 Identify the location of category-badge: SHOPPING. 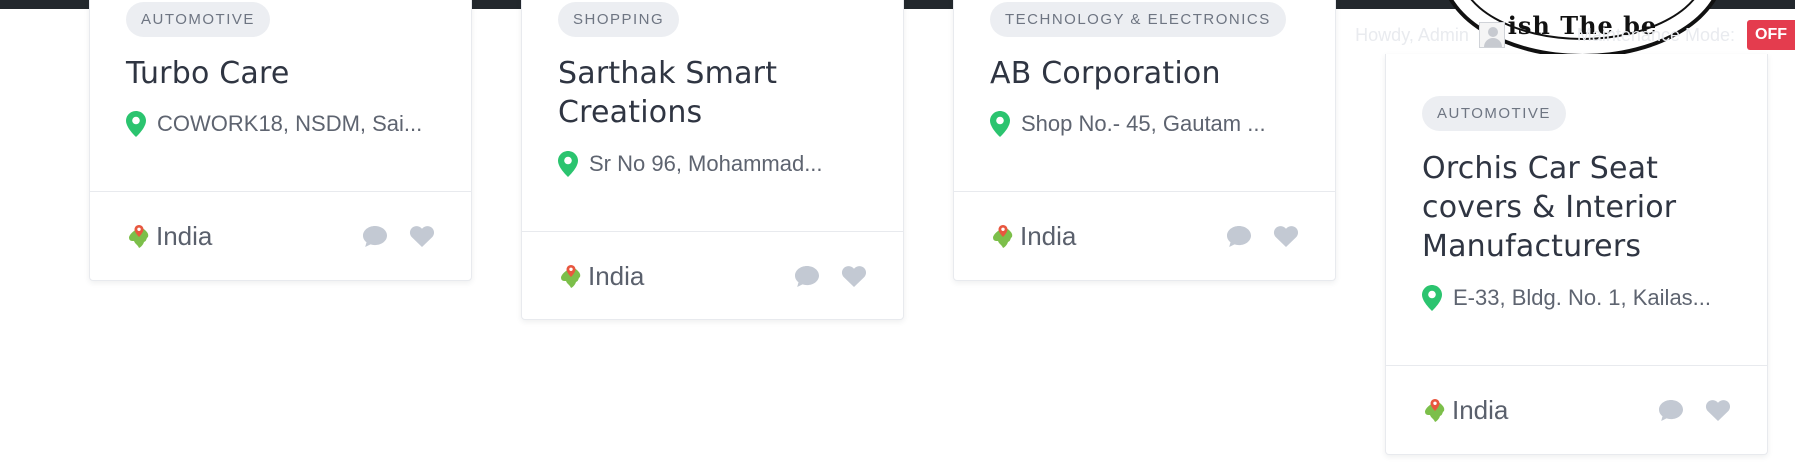
(619, 19).